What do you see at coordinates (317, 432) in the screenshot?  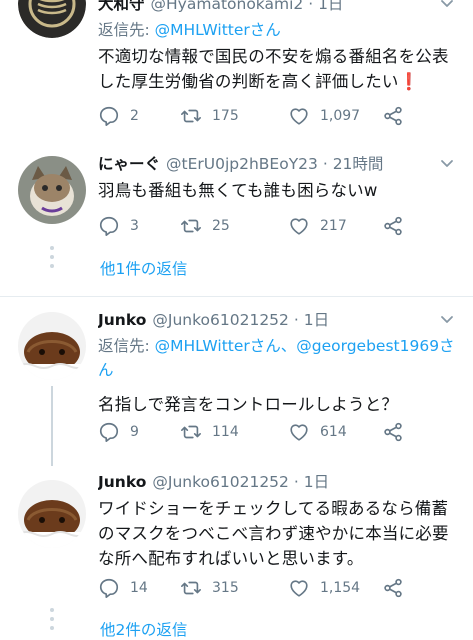 I see `like-button: 614` at bounding box center [317, 432].